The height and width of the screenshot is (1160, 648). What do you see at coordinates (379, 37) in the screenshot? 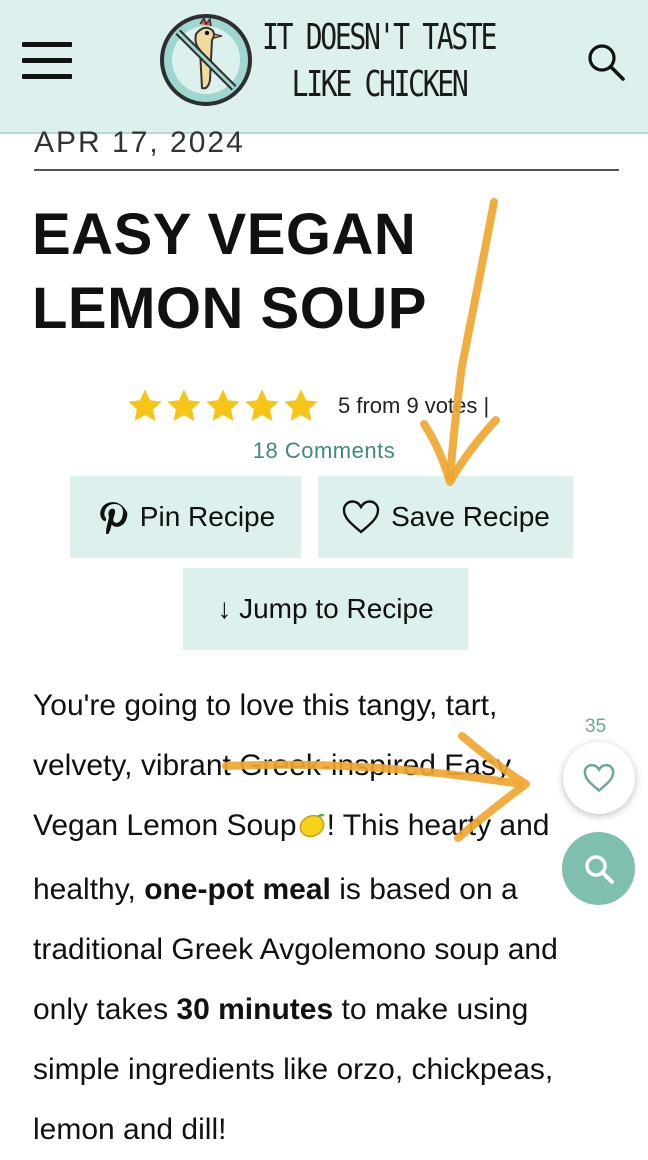
I see `logo-line-1: IT DOESN'T TASTE` at bounding box center [379, 37].